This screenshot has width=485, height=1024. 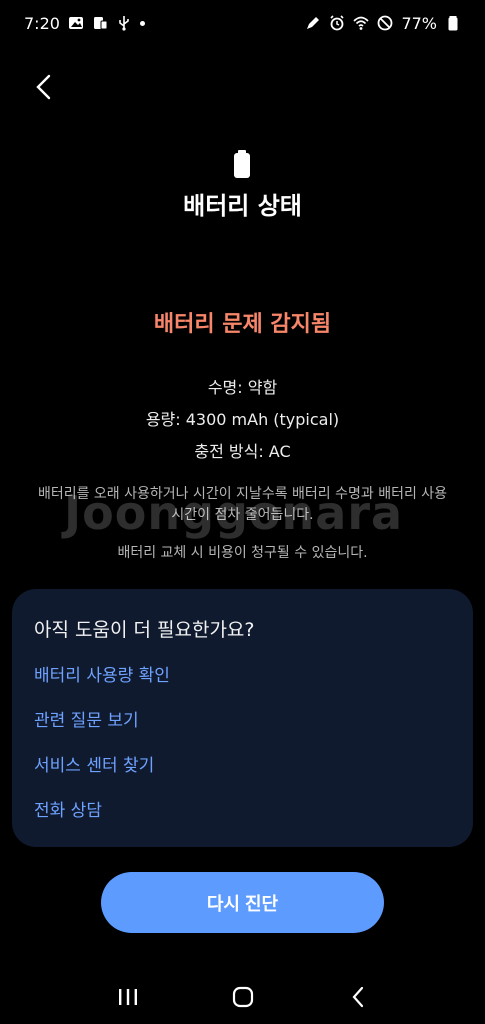 I want to click on gallery-icon, so click(x=76, y=23).